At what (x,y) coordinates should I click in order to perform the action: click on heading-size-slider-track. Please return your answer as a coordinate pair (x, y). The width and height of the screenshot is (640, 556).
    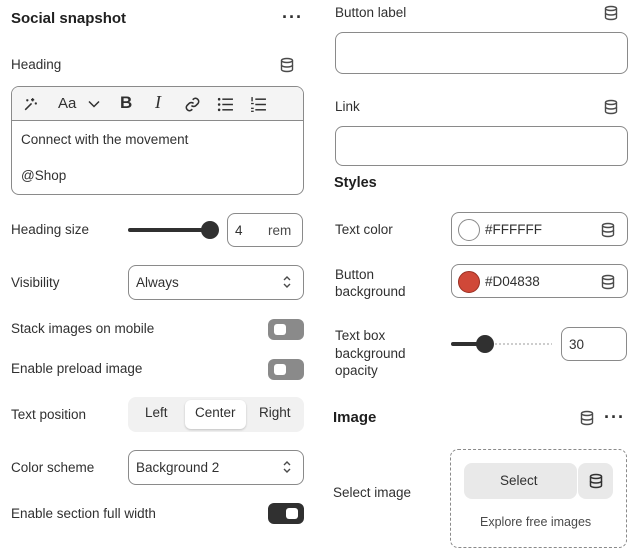
    Looking at the image, I should click on (169, 230).